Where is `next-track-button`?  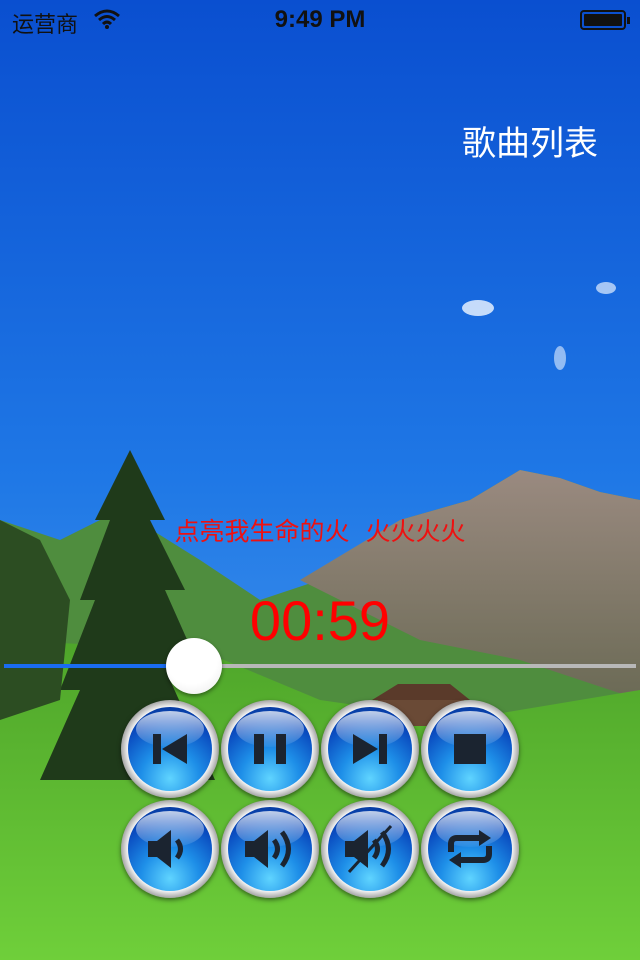 next-track-button is located at coordinates (370, 749).